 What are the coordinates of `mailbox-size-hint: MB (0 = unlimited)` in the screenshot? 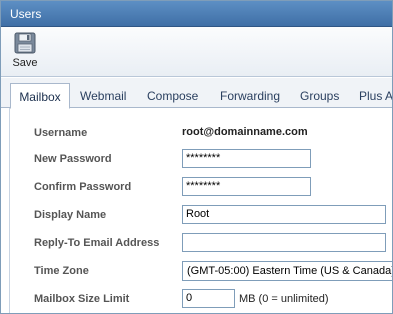 It's located at (284, 299).